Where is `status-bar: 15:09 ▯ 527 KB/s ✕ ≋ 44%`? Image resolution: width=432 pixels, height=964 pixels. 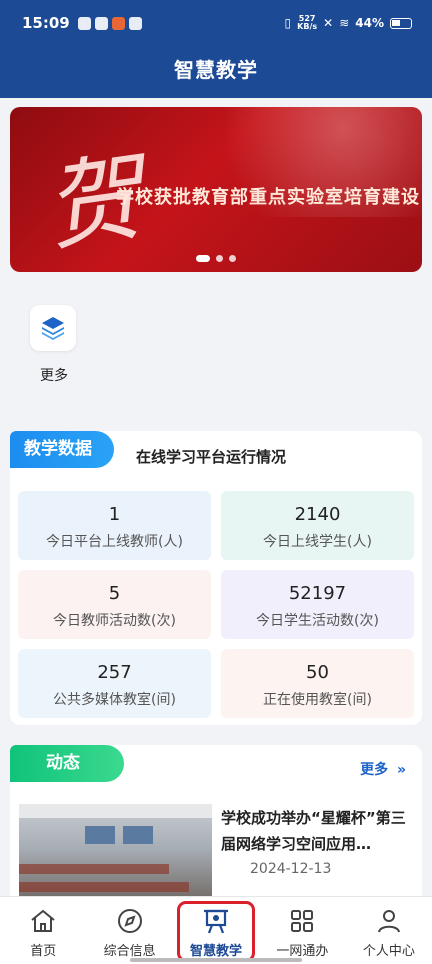
status-bar: 15:09 ▯ 527 KB/s ✕ ≋ 44% is located at coordinates (216, 23).